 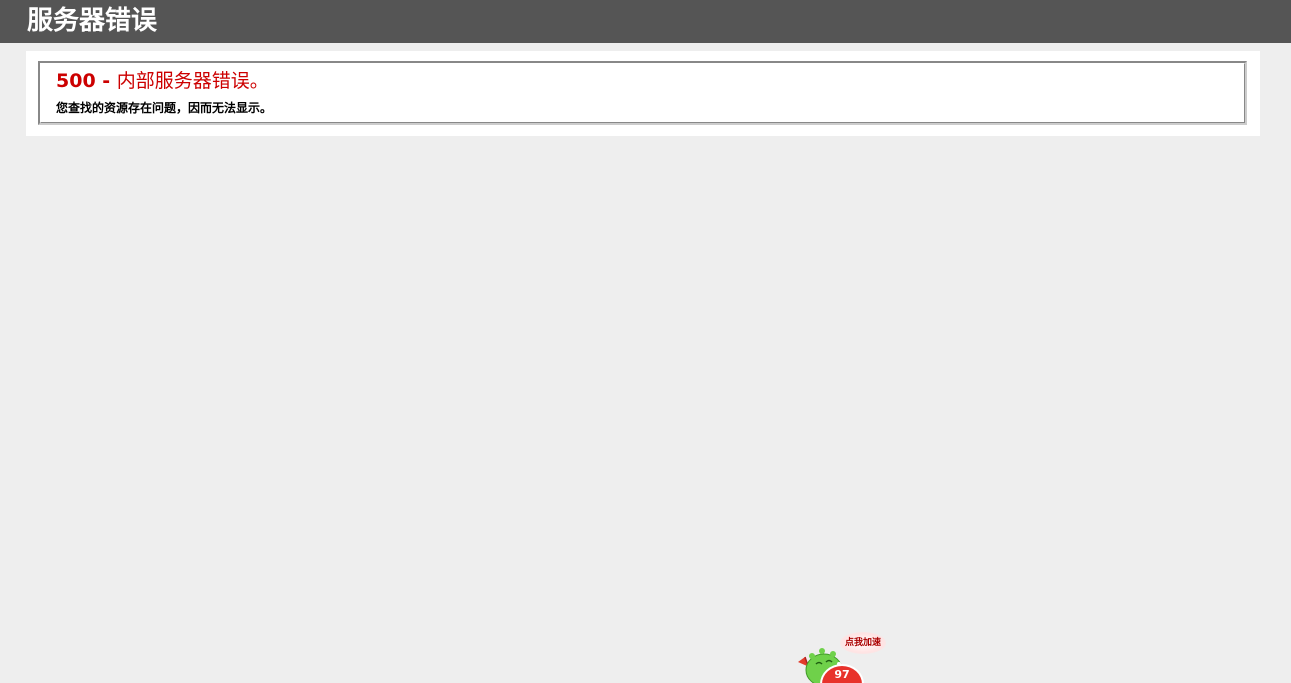 I want to click on error-description: 您查找的资源存在问题，因而无法显示。, so click(x=164, y=108).